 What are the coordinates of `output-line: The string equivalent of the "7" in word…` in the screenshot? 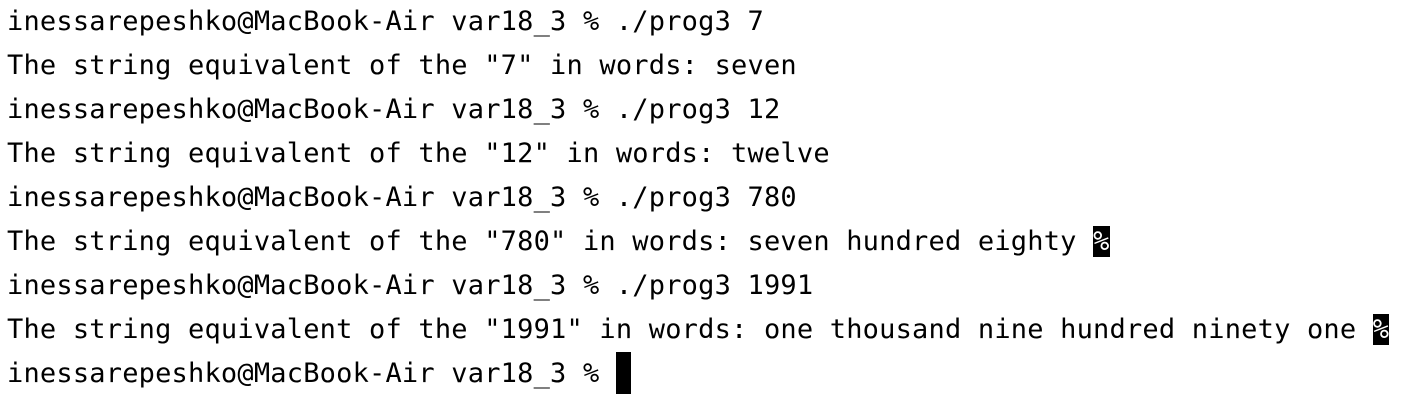 It's located at (402, 65).